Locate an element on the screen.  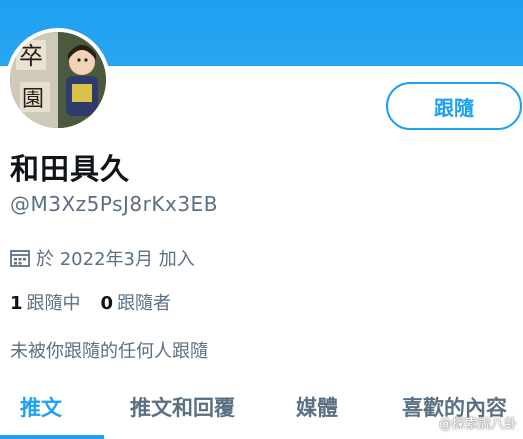
avatar-photo: 卒 園 is located at coordinates (58, 80).